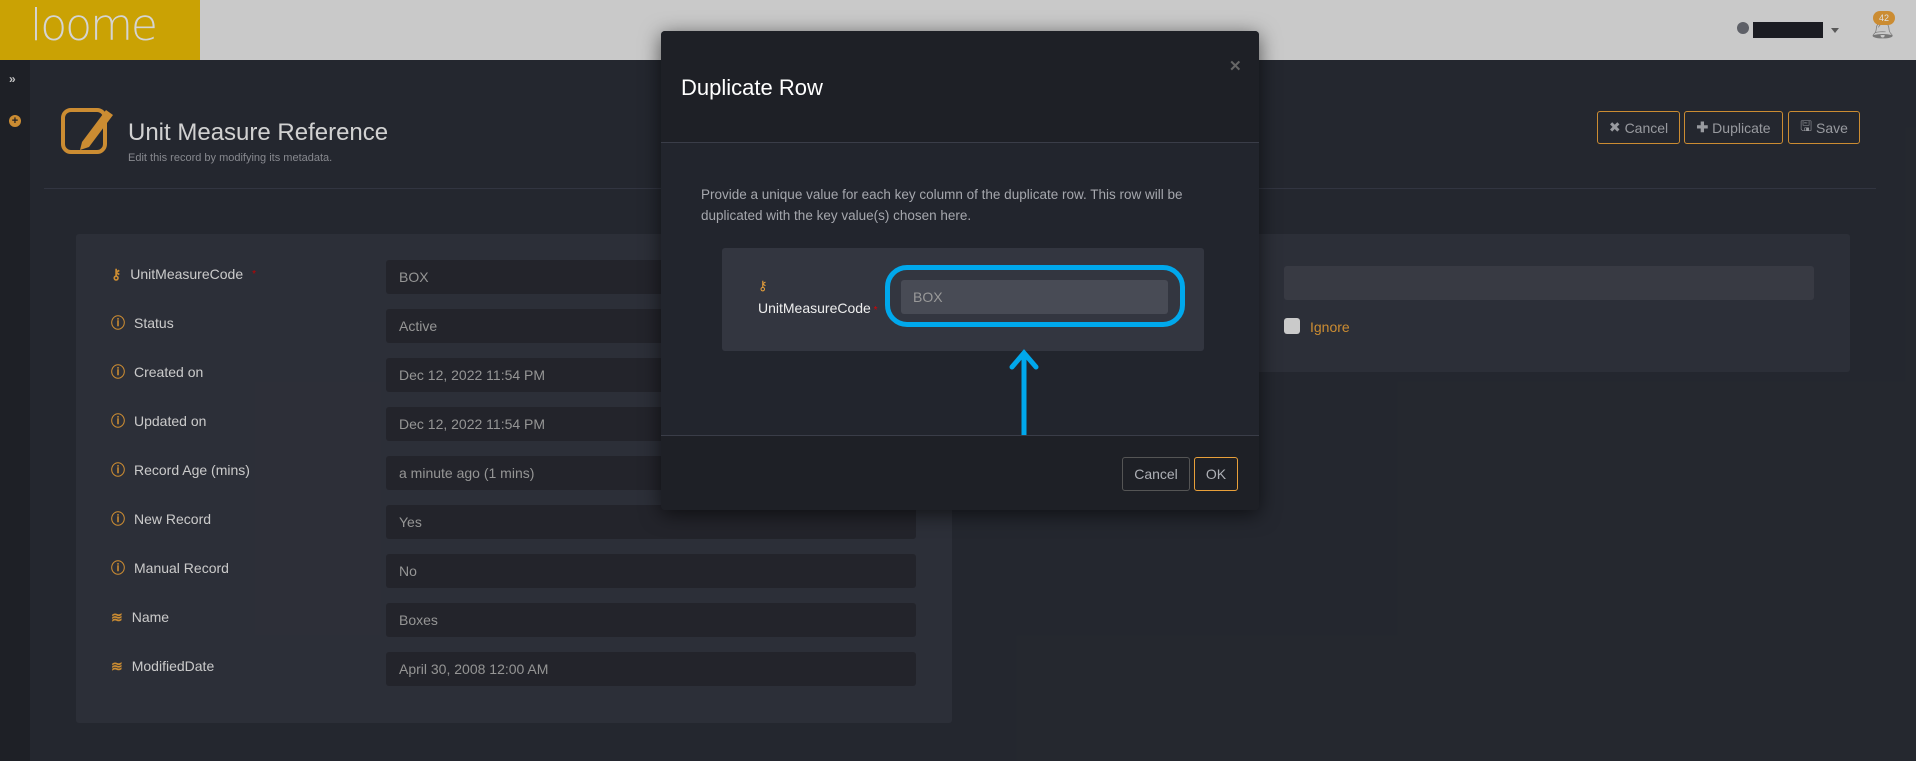 Image resolution: width=1916 pixels, height=761 pixels. Describe the element at coordinates (1216, 474) in the screenshot. I see `modal-ok-button: OK` at that location.